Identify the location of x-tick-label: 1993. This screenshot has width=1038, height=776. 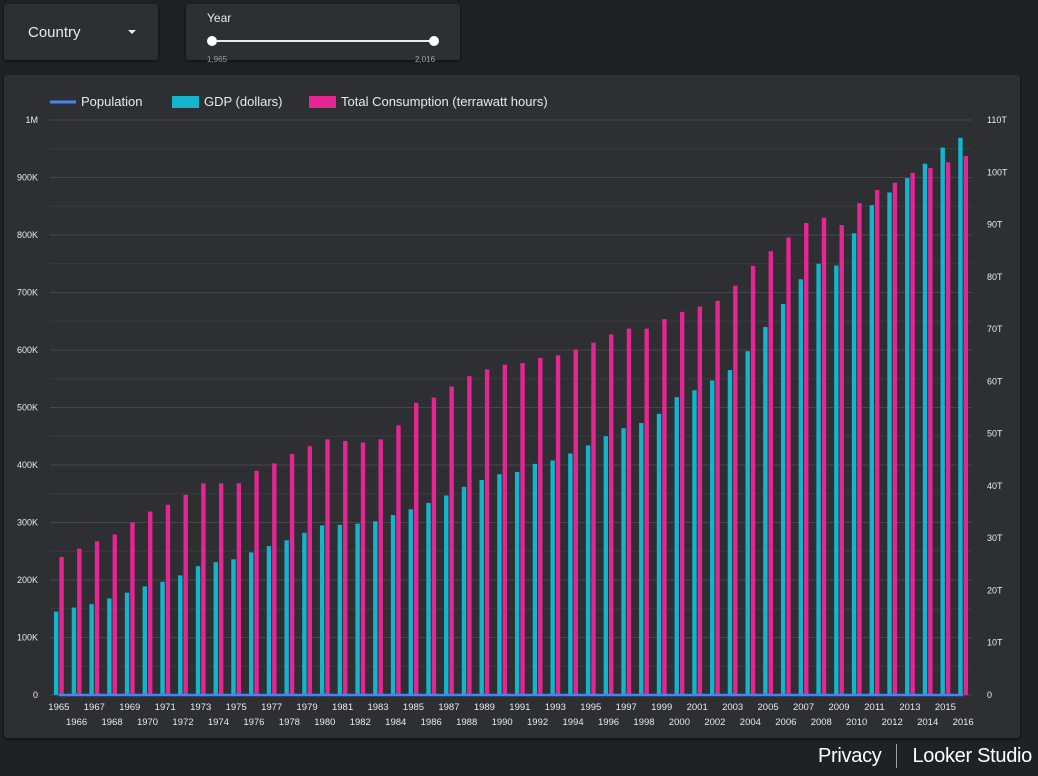
(555, 707).